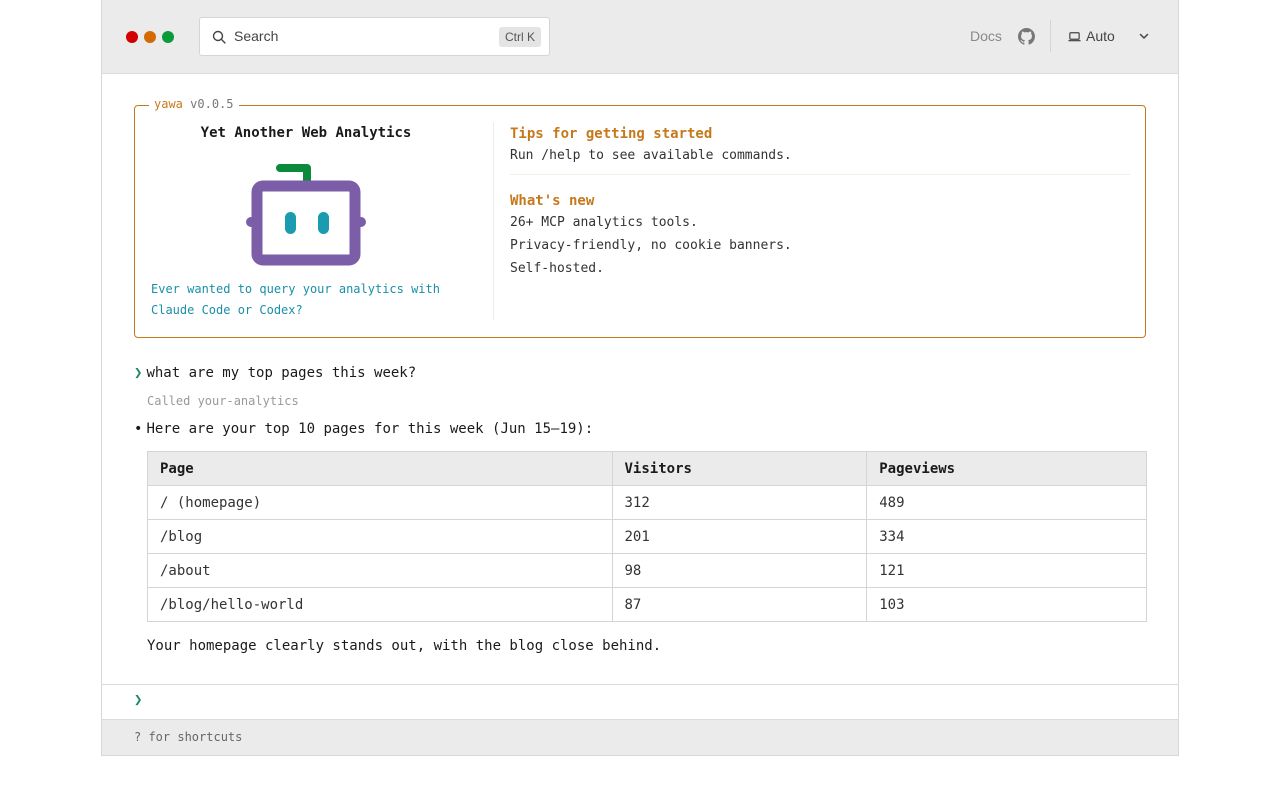  I want to click on app-version-legend: yawa v0.0.5, so click(194, 104).